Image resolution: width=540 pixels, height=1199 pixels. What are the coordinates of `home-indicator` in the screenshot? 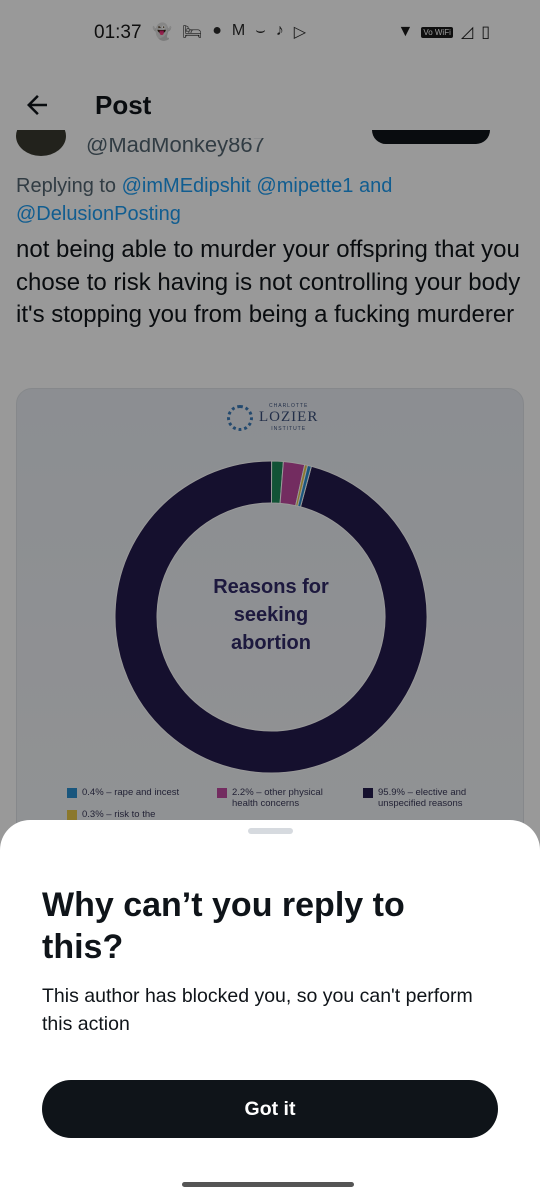 It's located at (268, 1184).